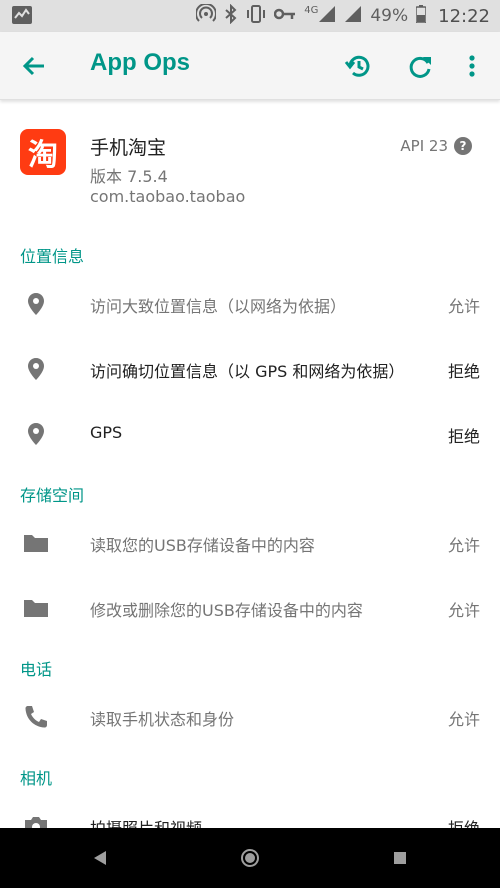 The image size is (500, 888). Describe the element at coordinates (255, 821) in the screenshot. I see `permission-label: 拍摄照片和视频` at that location.